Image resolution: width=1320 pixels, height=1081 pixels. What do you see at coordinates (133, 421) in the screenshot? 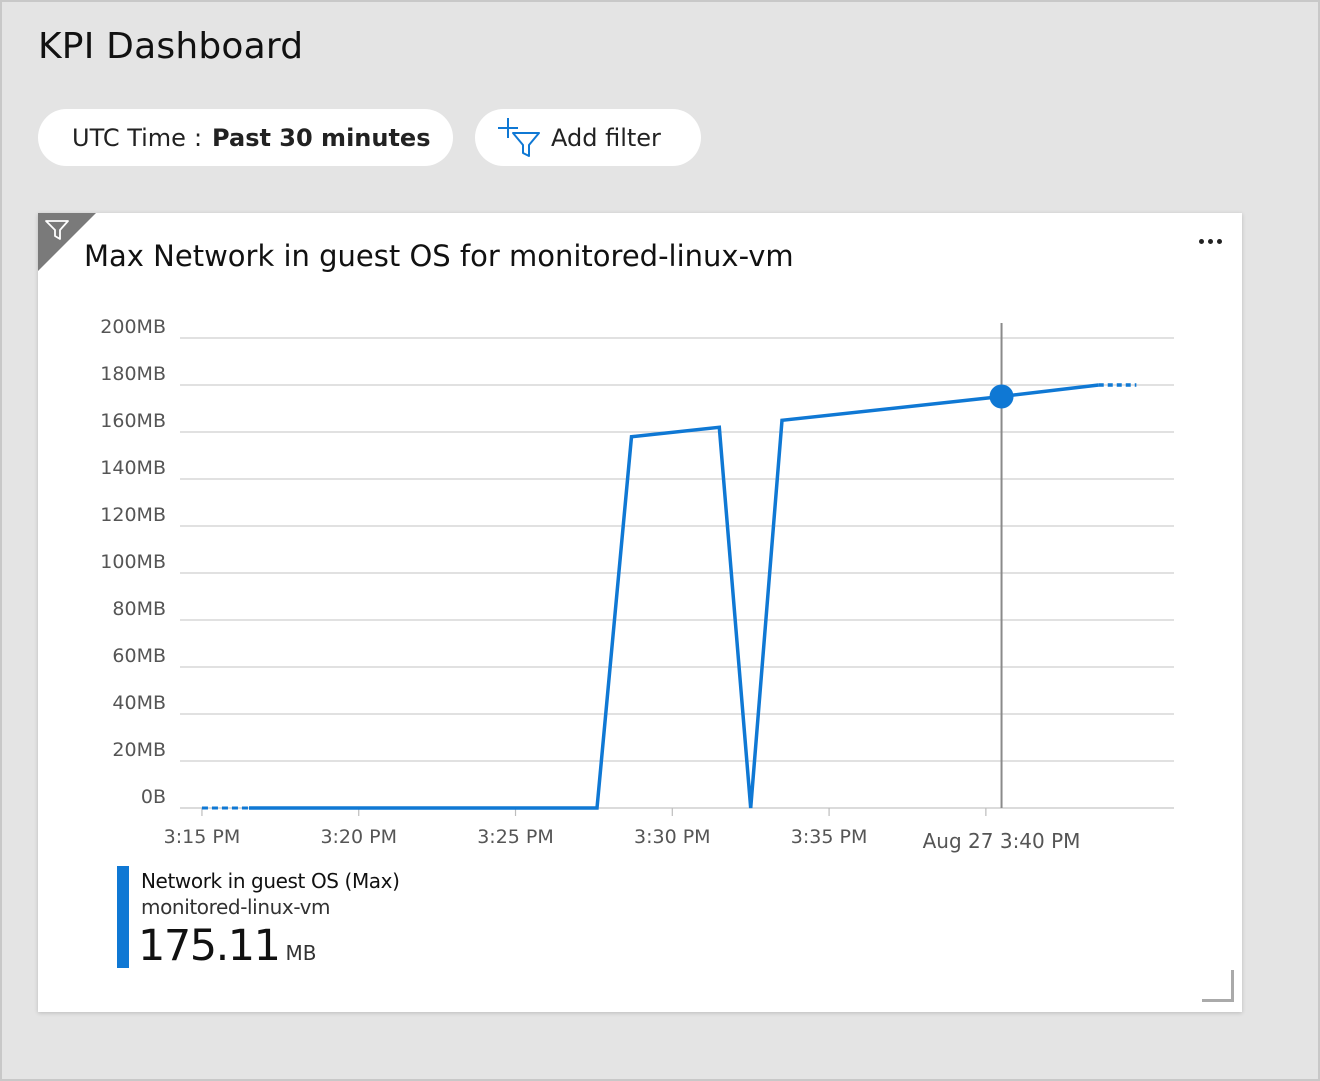
I see `y-tick-label: 160MB` at bounding box center [133, 421].